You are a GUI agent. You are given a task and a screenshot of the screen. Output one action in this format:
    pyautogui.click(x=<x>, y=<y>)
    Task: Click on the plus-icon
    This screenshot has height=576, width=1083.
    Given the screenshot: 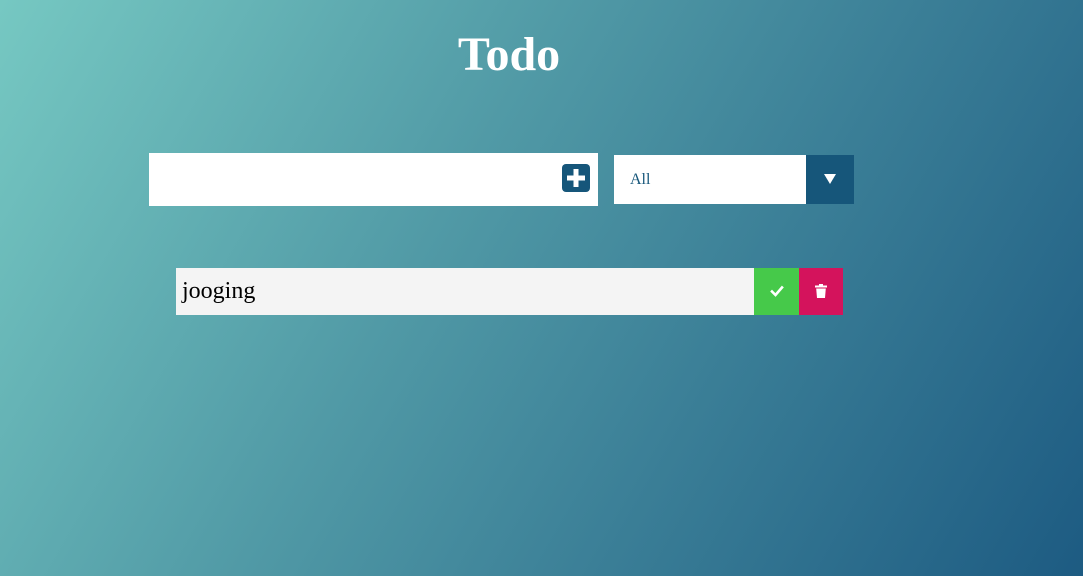 What is the action you would take?
    pyautogui.click(x=576, y=178)
    